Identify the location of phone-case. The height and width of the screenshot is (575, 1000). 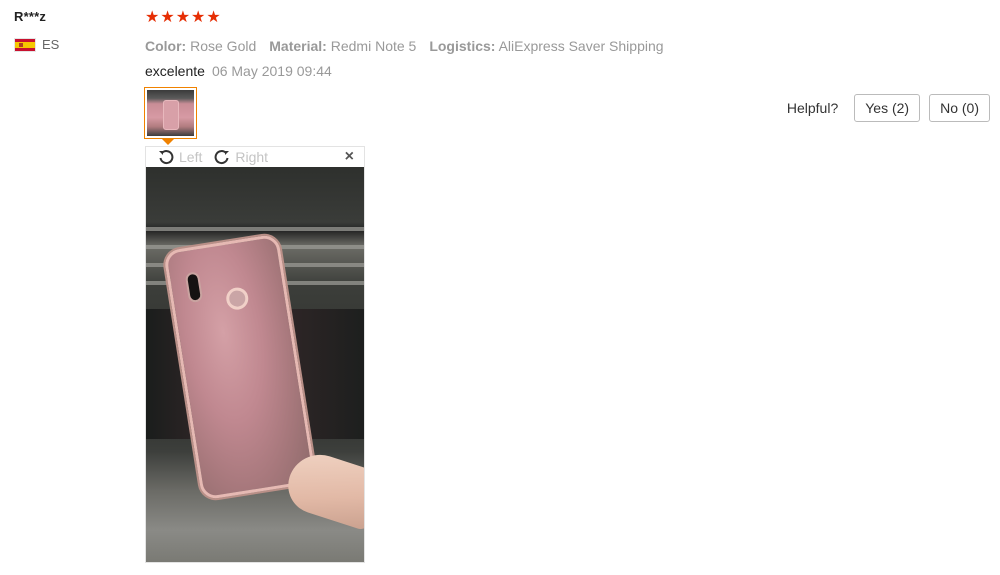
(240, 367).